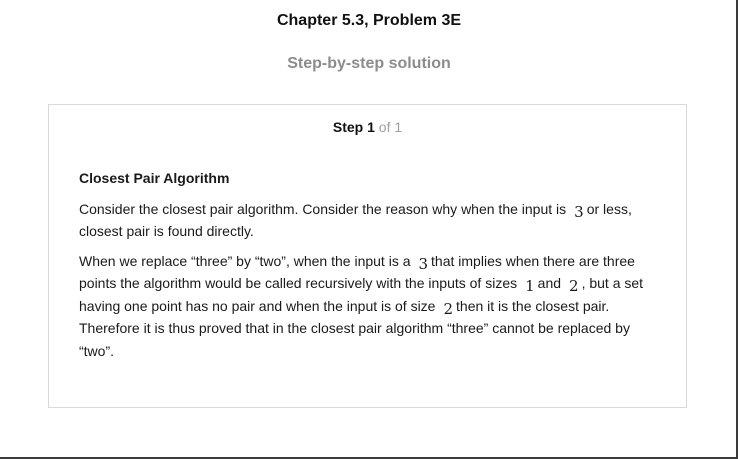 The width and height of the screenshot is (738, 459). I want to click on step-total: of 1, so click(390, 127).